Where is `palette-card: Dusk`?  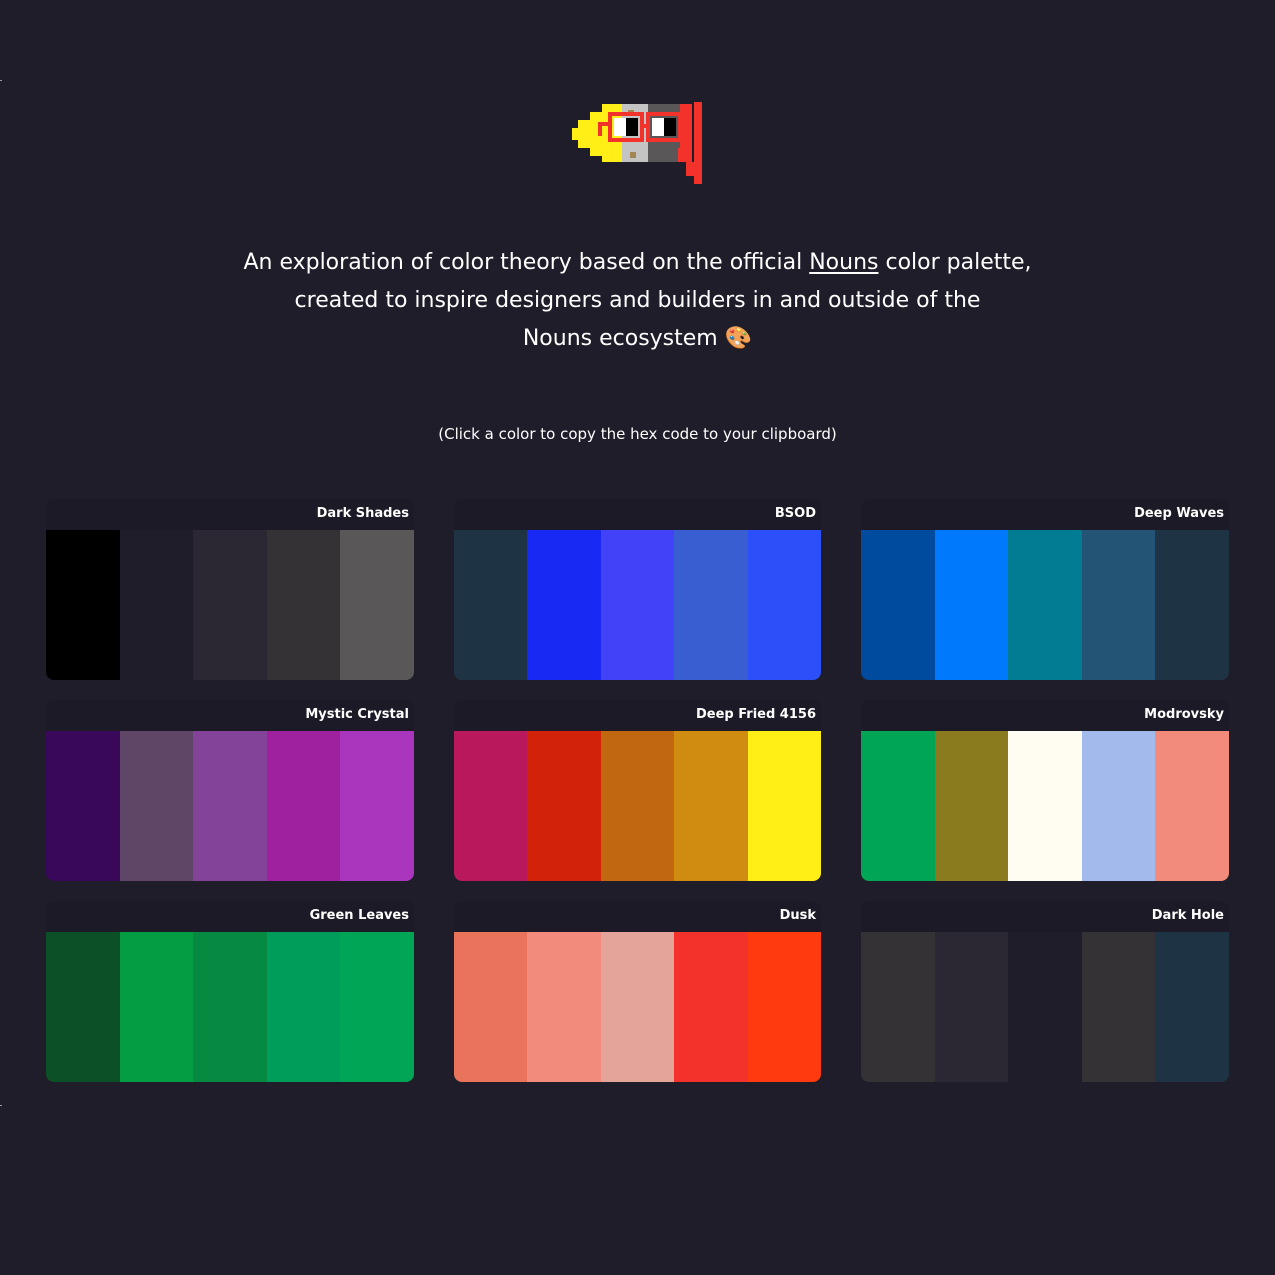 palette-card: Dusk is located at coordinates (637, 991).